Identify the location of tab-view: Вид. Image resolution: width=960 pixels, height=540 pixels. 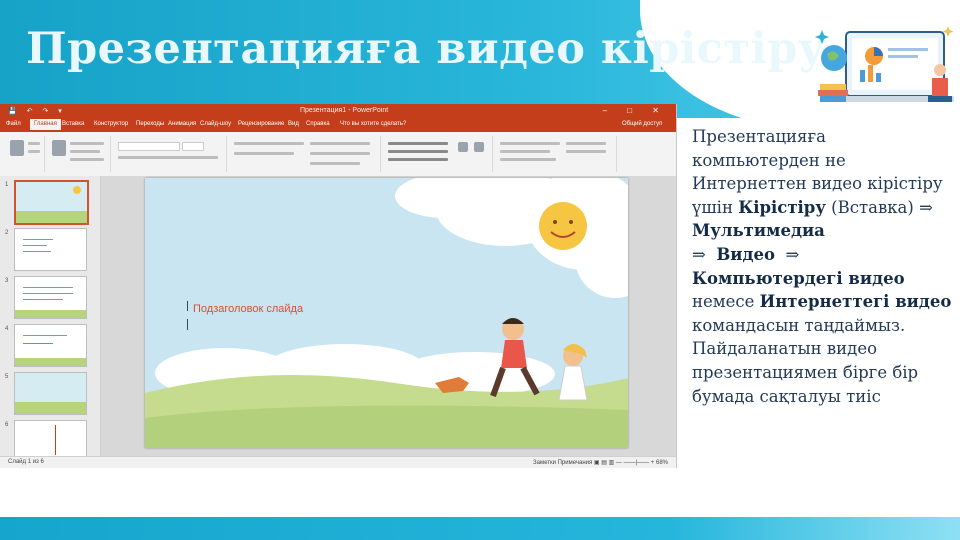
(293, 124).